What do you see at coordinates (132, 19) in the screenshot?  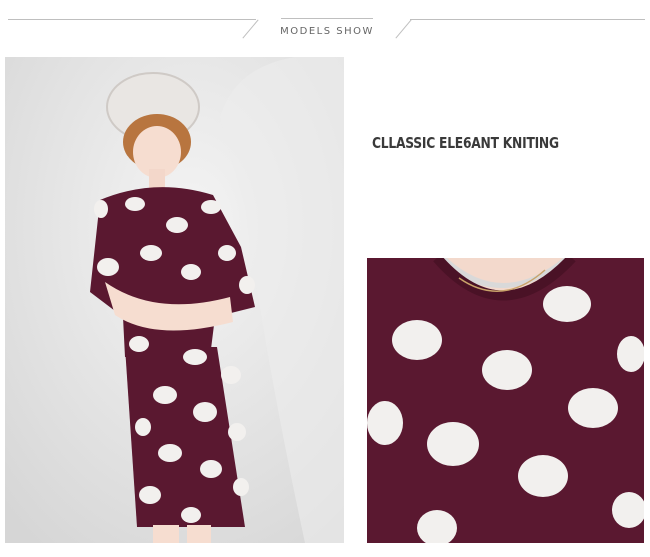 I see `header-rule-left` at bounding box center [132, 19].